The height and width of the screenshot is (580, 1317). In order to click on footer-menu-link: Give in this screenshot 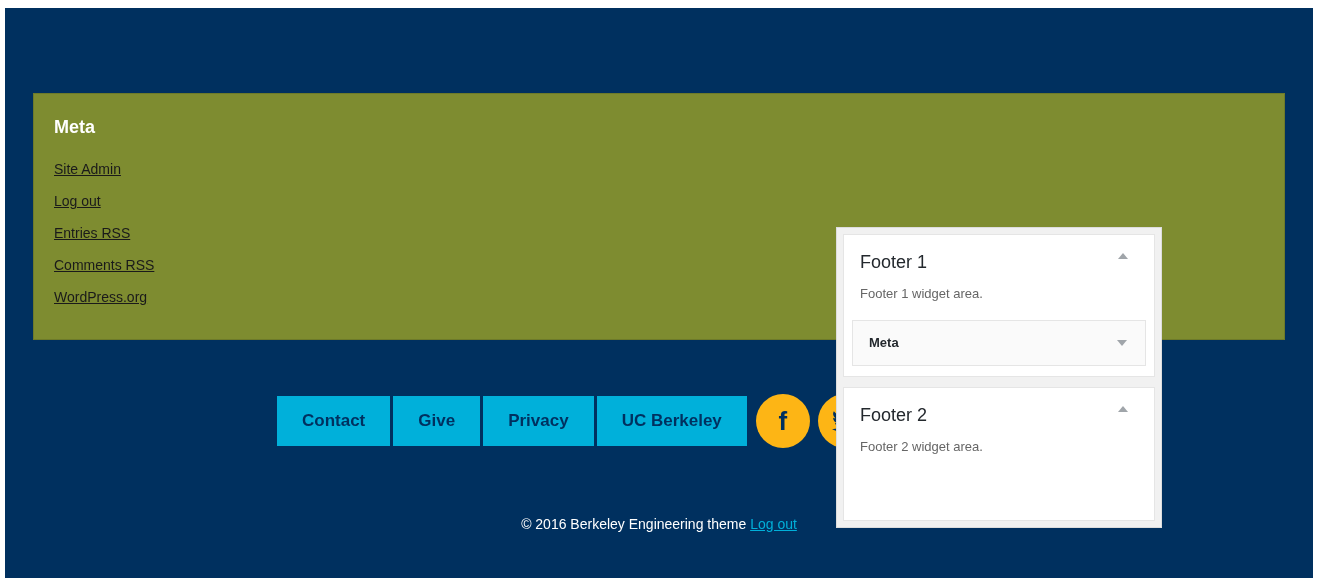, I will do `click(437, 421)`.